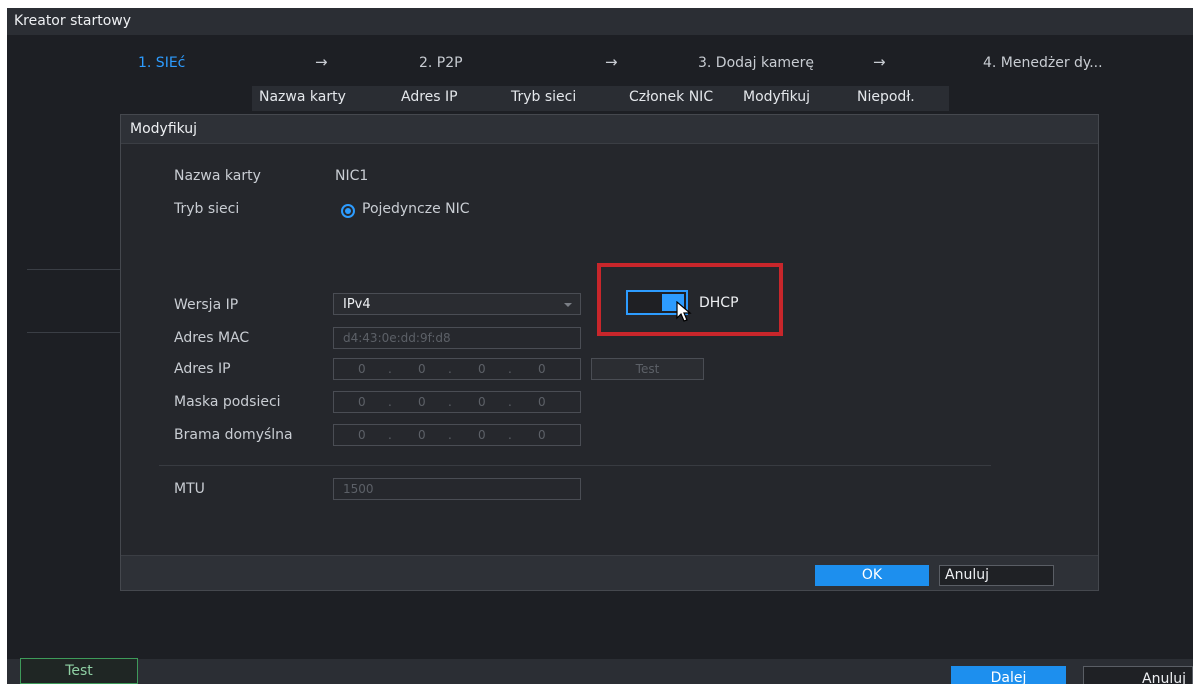 The width and height of the screenshot is (1201, 684). I want to click on window-title: Kreator startowy, so click(72, 21).